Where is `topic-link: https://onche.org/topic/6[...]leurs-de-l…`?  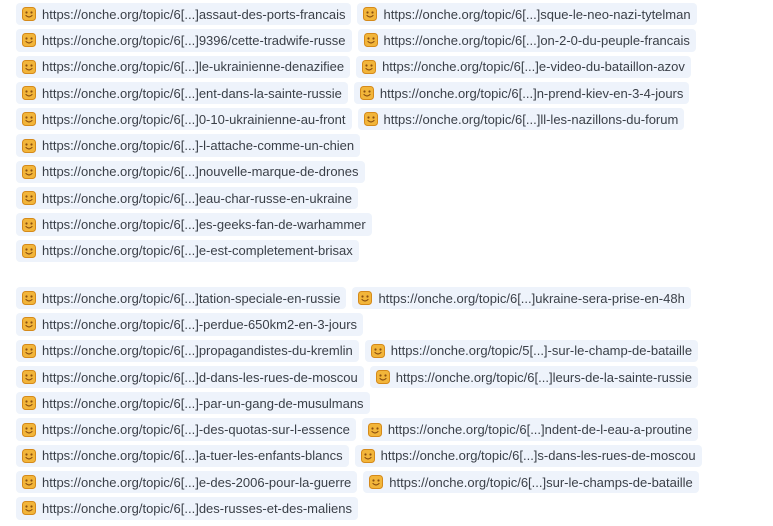 topic-link: https://onche.org/topic/6[...]leurs-de-l… is located at coordinates (534, 377).